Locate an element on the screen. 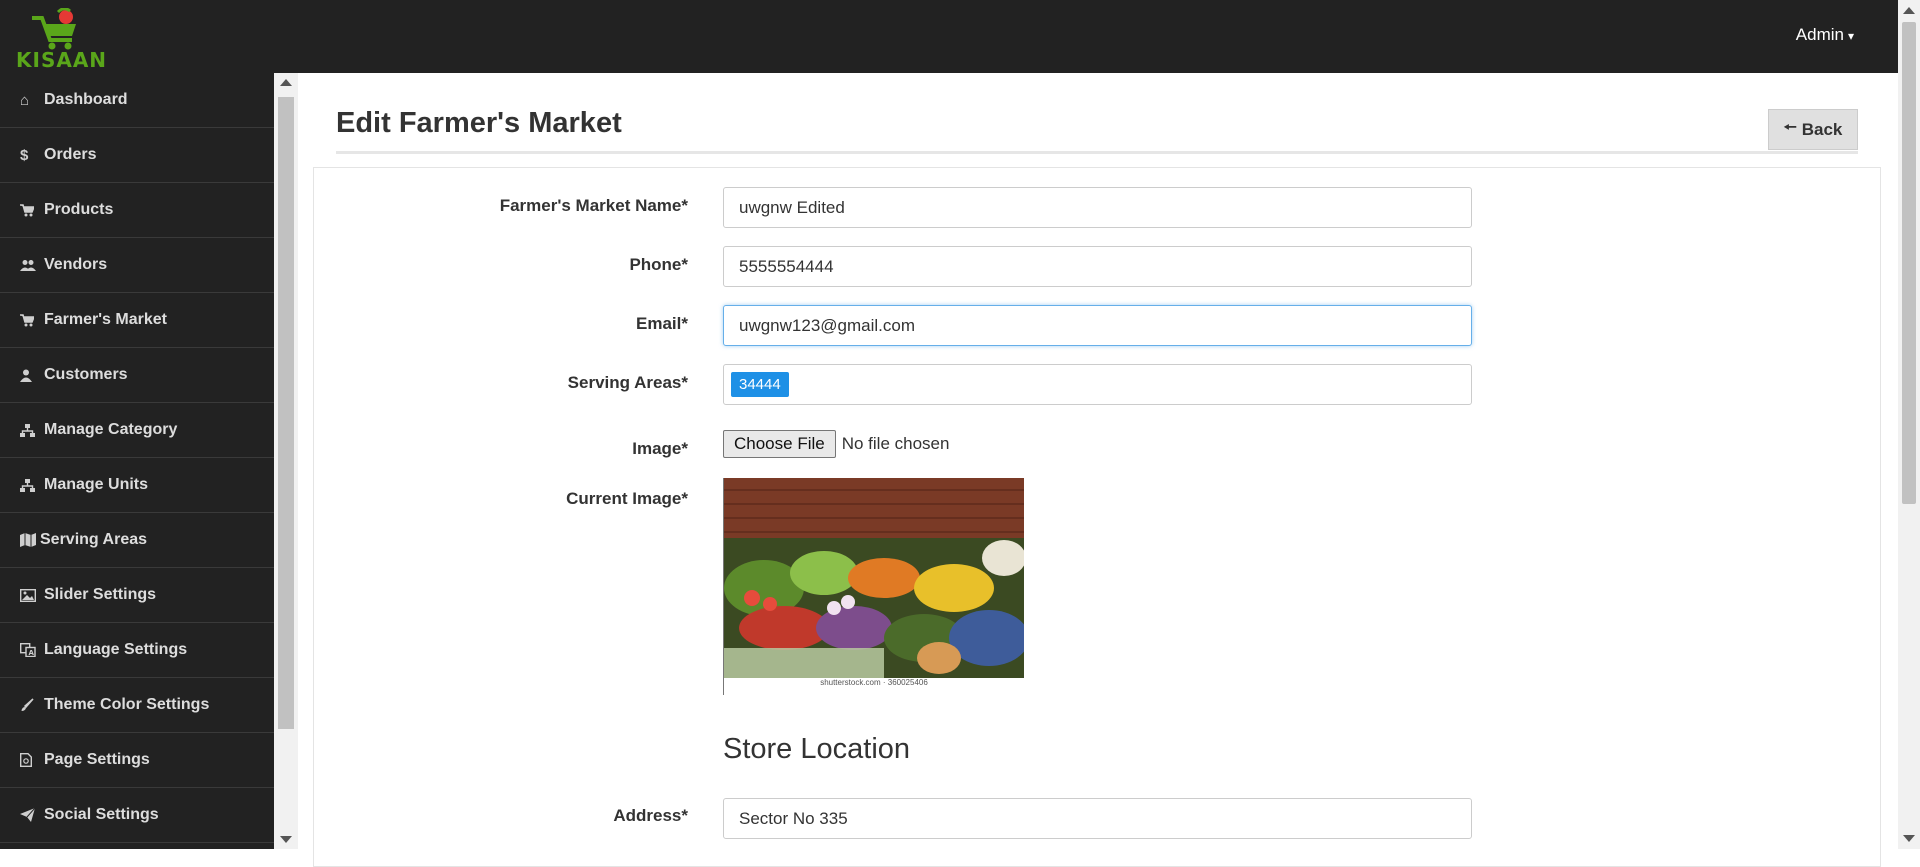  sidebar-item-products: Products is located at coordinates (137, 210).